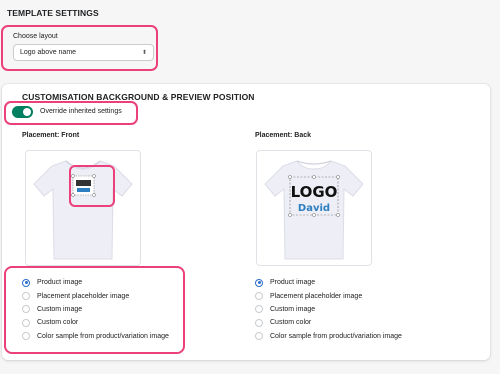 The image size is (500, 374). I want to click on back-tshirt-icon: LOGO David, so click(314, 210).